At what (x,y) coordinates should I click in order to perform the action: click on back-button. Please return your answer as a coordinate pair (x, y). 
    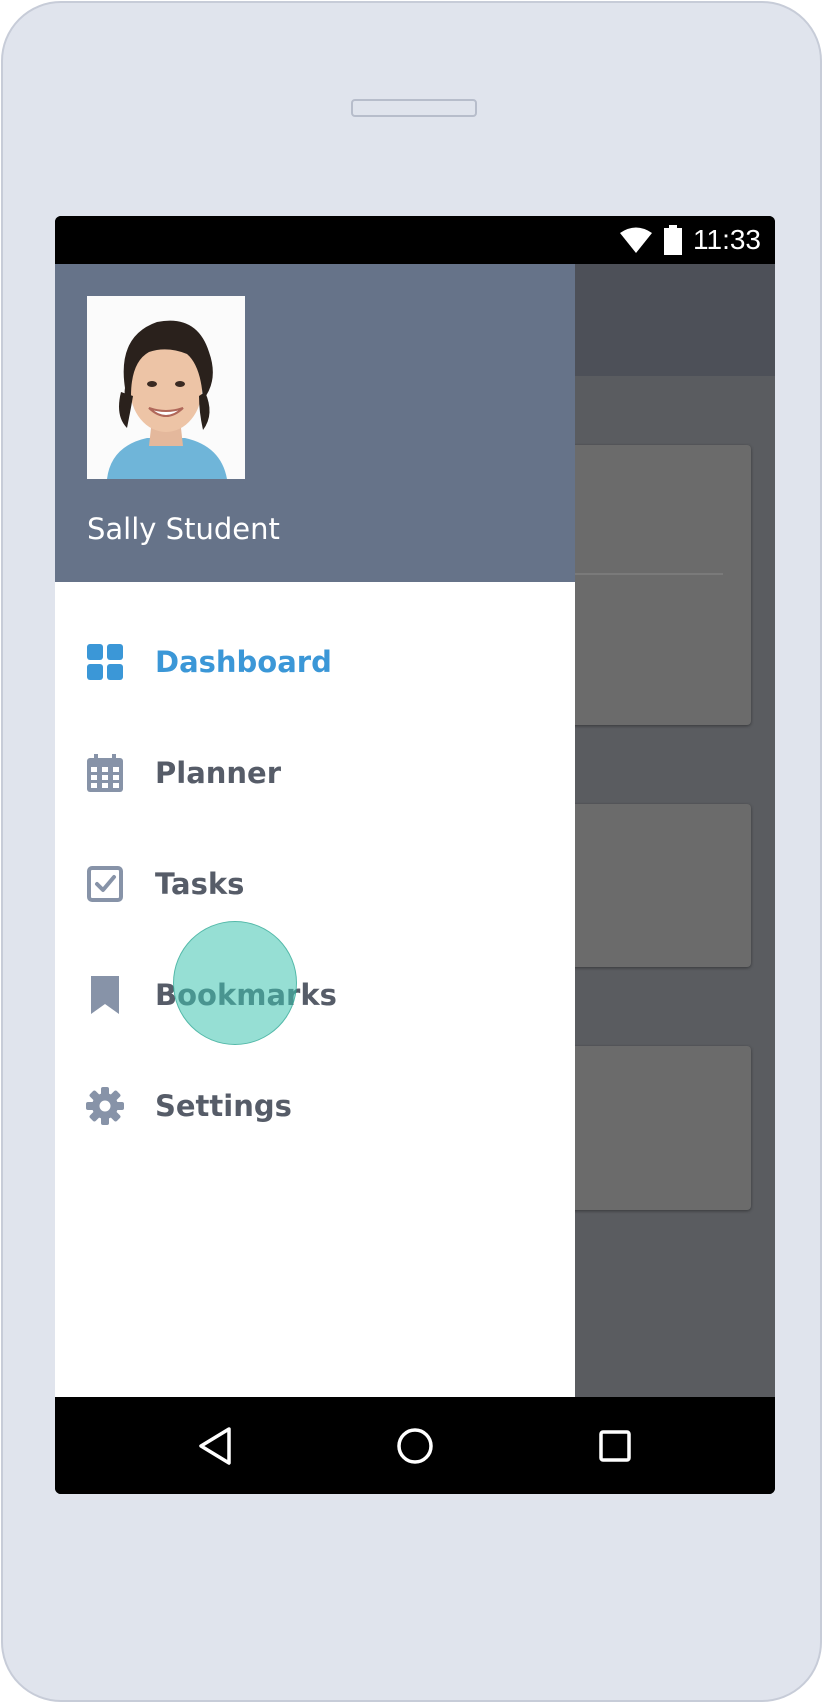
    Looking at the image, I should click on (215, 1445).